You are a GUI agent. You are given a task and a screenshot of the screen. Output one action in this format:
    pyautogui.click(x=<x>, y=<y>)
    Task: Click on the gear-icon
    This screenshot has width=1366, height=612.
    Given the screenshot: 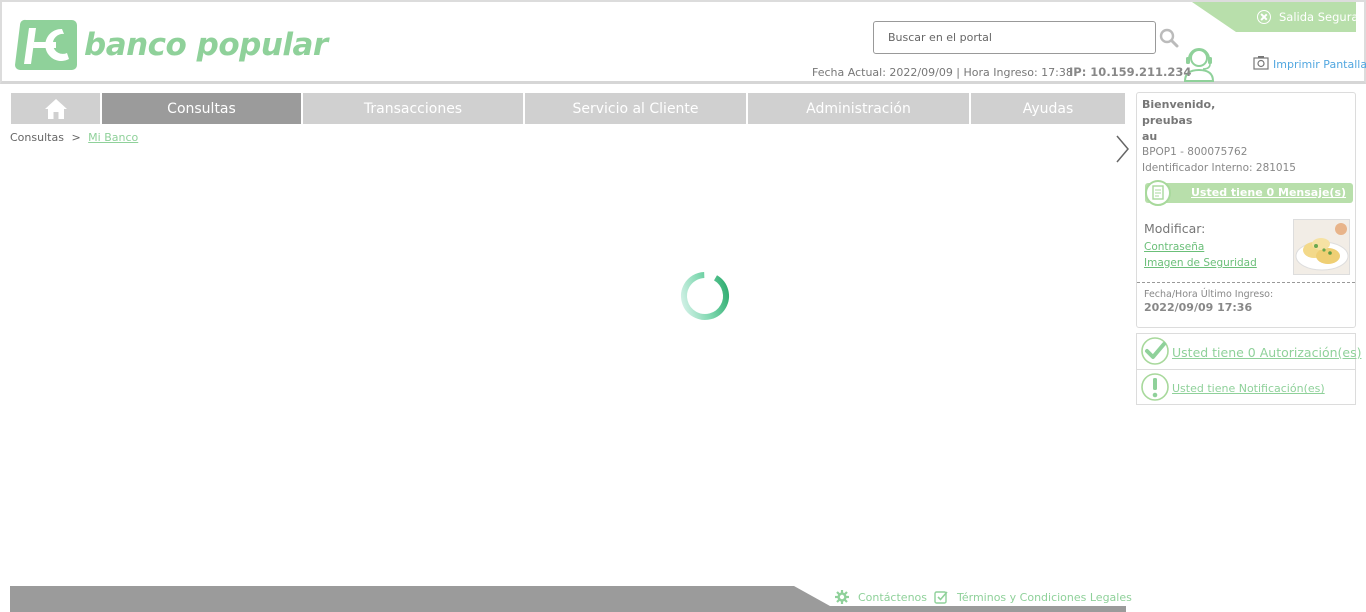 What is the action you would take?
    pyautogui.click(x=842, y=597)
    